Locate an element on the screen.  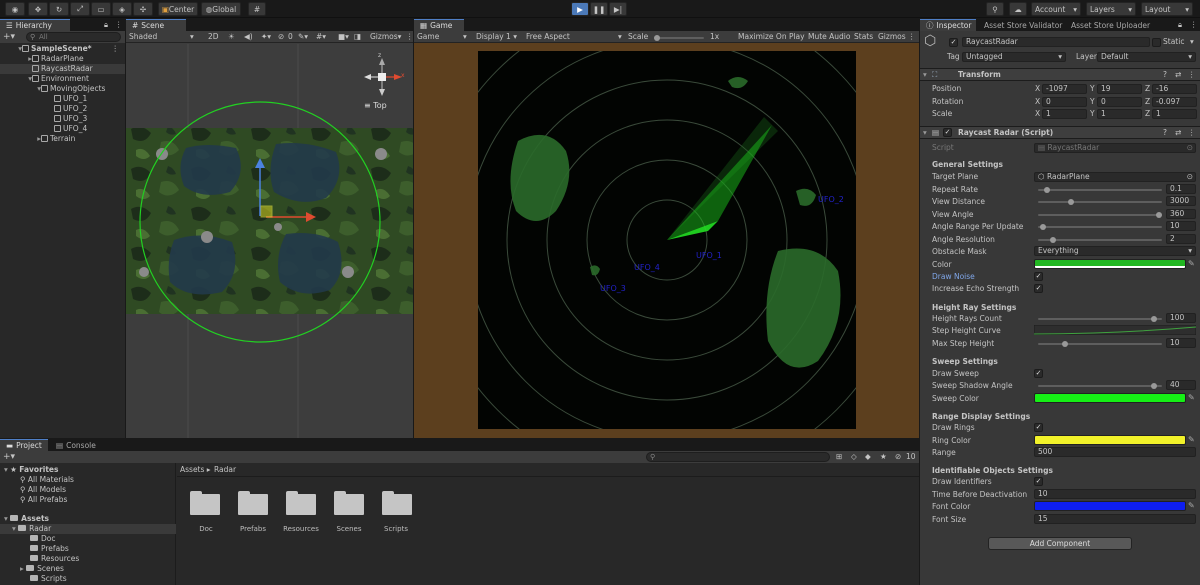
hierarchy-item-samplescene: ▾ SampleScene* ⋮ is located at coordinates (62, 49).